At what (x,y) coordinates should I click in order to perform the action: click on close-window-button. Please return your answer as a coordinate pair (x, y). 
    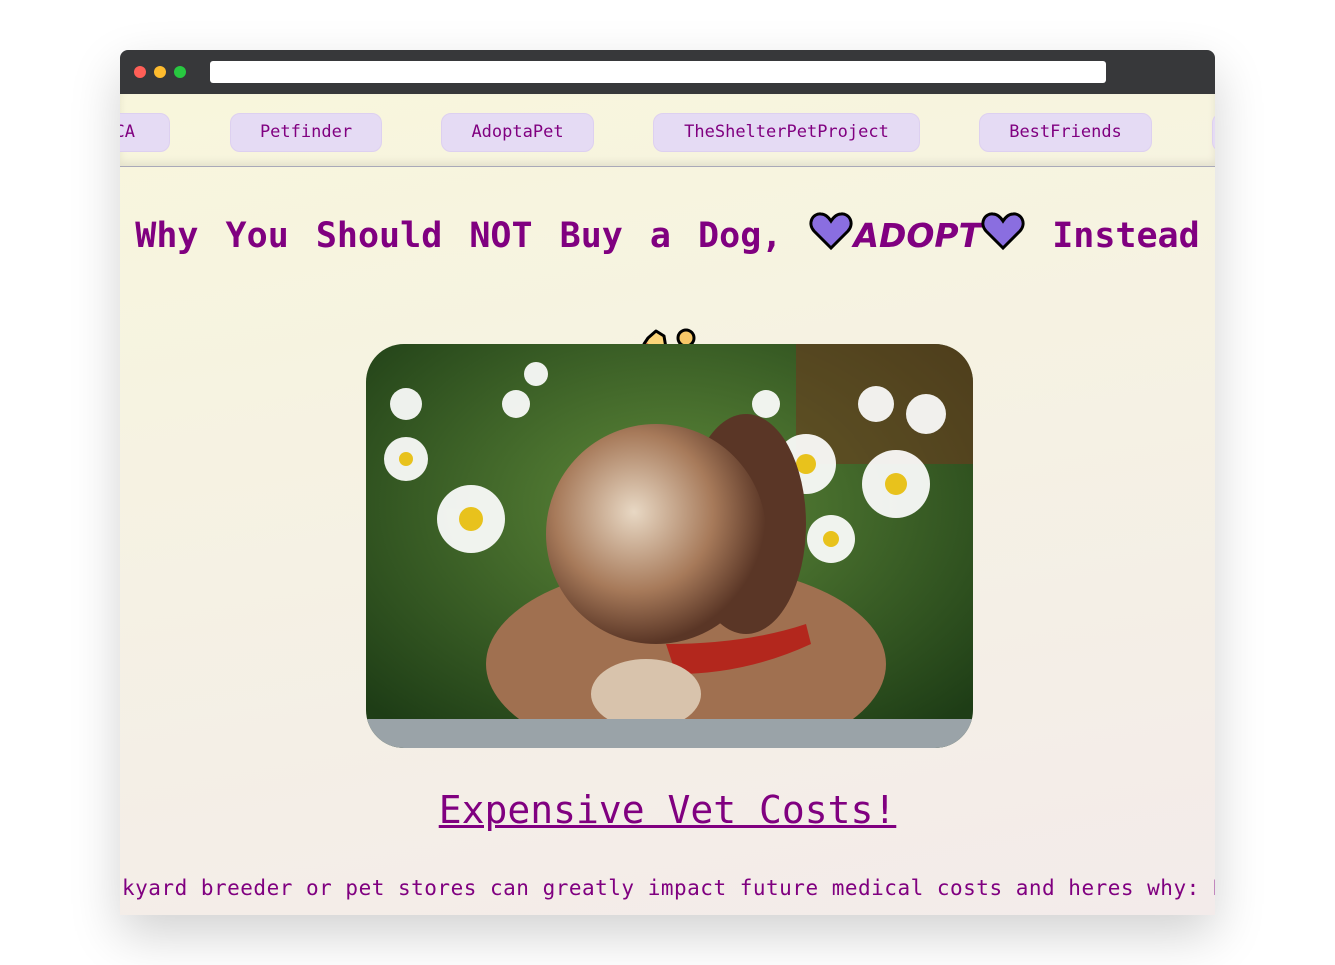
    Looking at the image, I should click on (140, 72).